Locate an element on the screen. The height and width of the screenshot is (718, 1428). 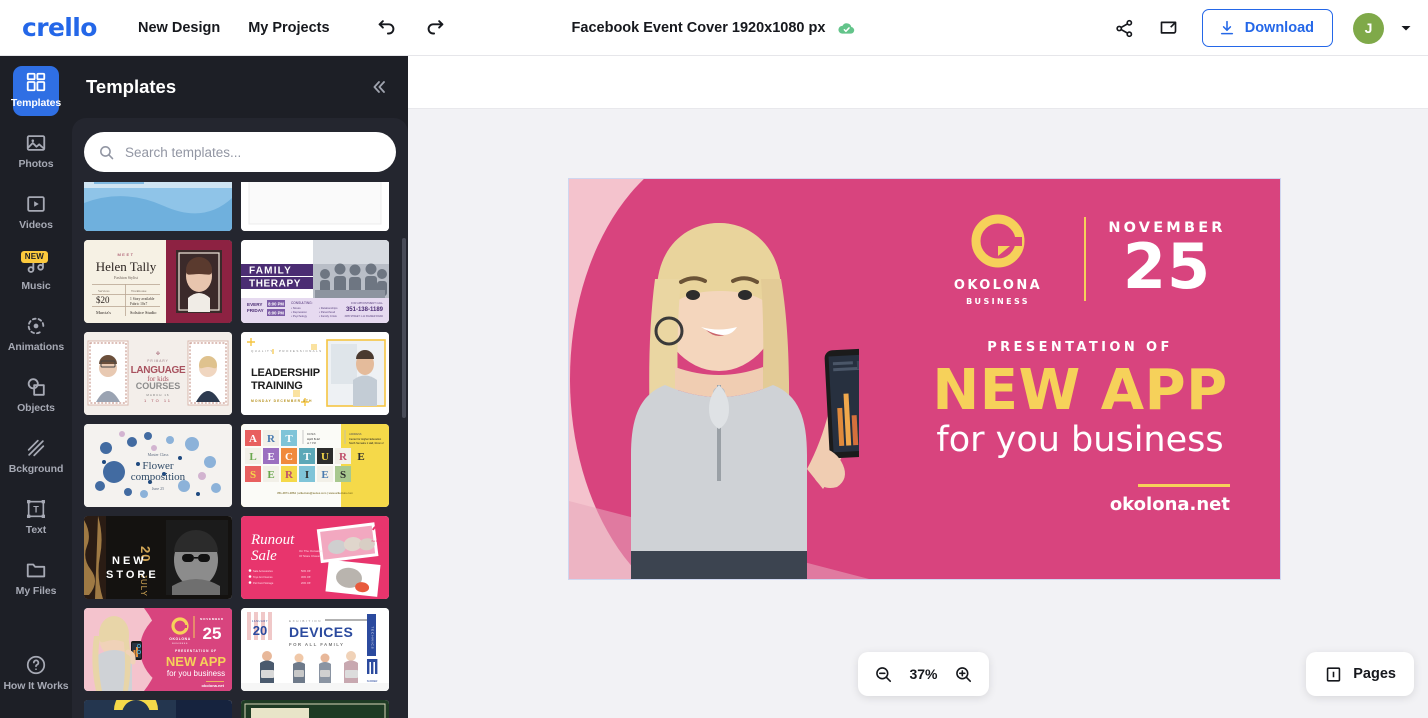
download-button: Download is located at coordinates (1267, 28).